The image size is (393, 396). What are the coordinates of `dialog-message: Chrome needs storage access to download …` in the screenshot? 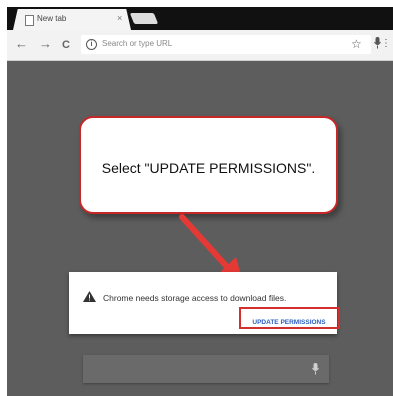 It's located at (195, 298).